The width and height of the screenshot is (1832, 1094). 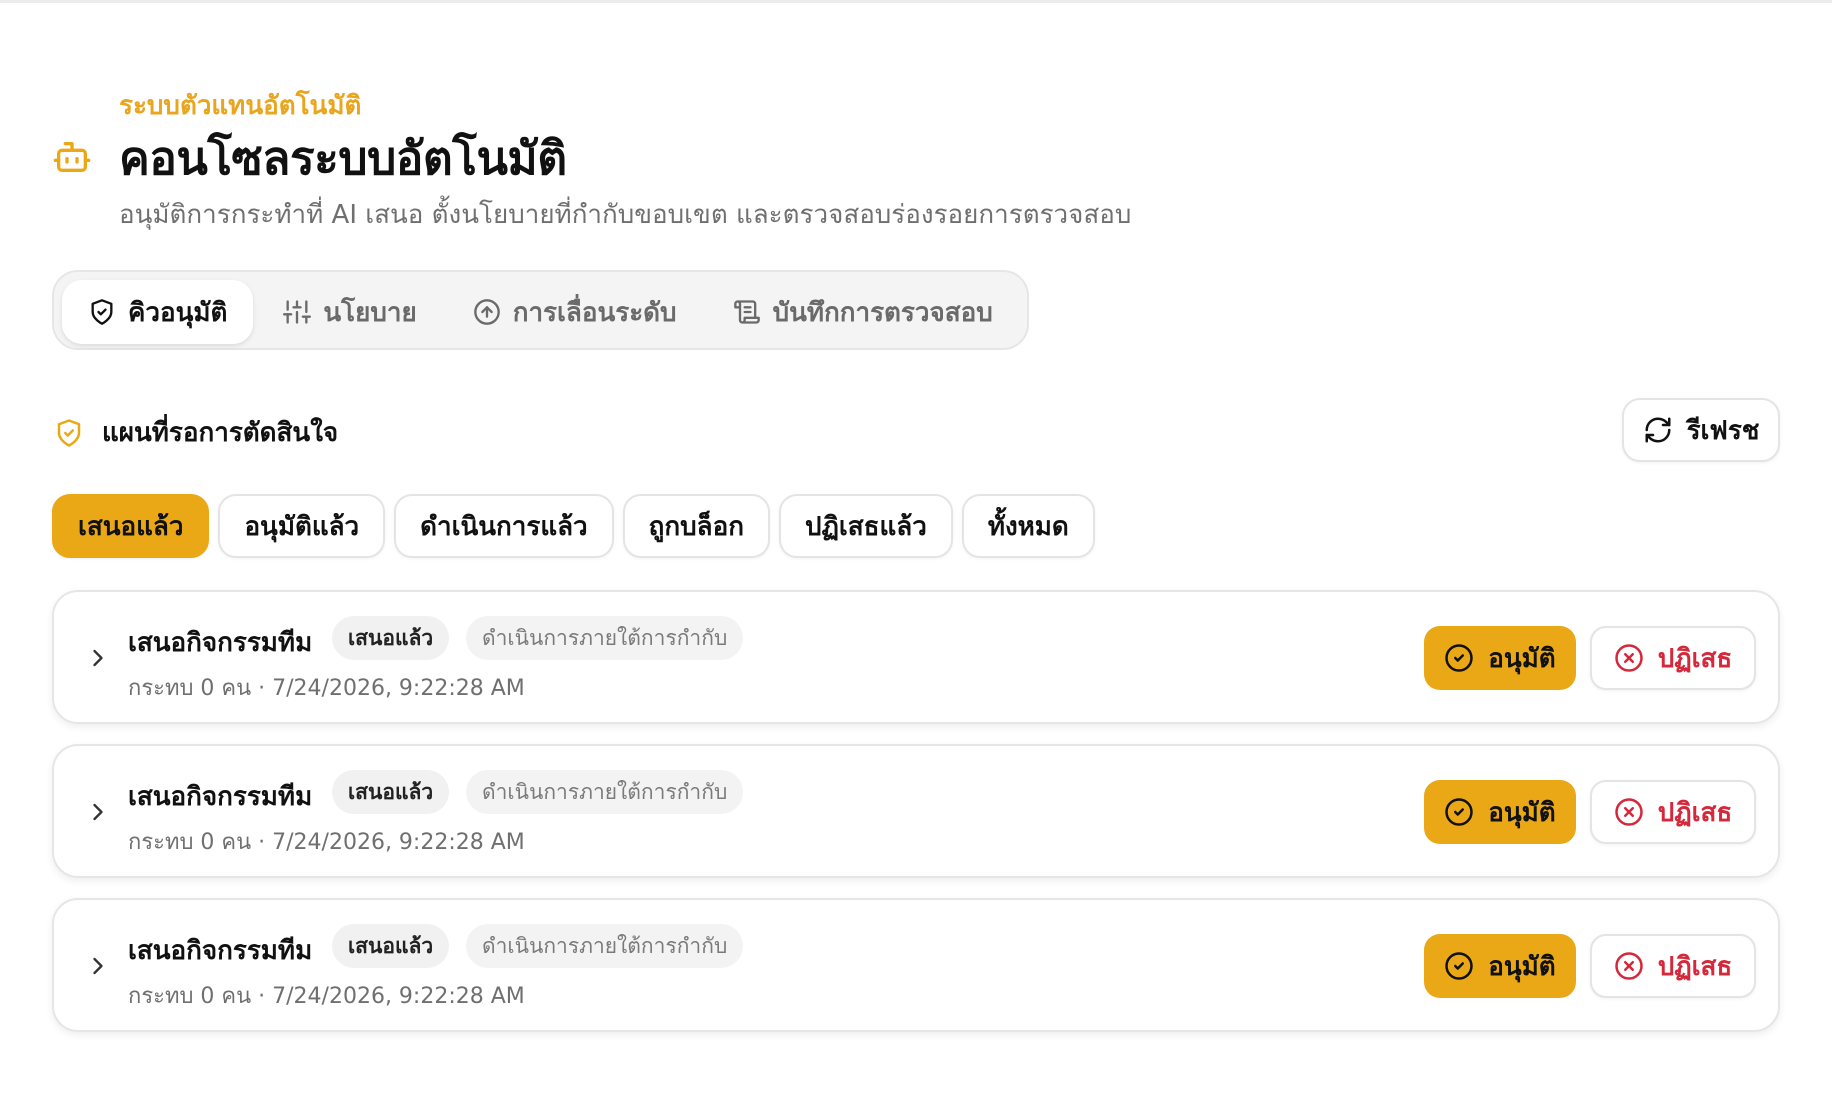 I want to click on shield-icon, so click(x=102, y=312).